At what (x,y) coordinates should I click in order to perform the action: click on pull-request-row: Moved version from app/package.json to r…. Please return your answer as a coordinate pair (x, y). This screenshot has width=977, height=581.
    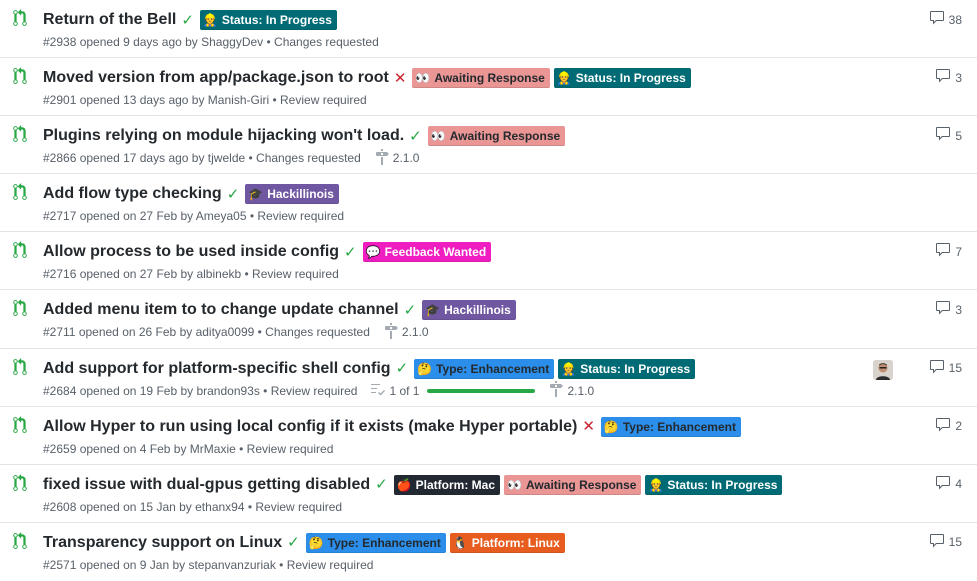
    Looking at the image, I should click on (488, 87).